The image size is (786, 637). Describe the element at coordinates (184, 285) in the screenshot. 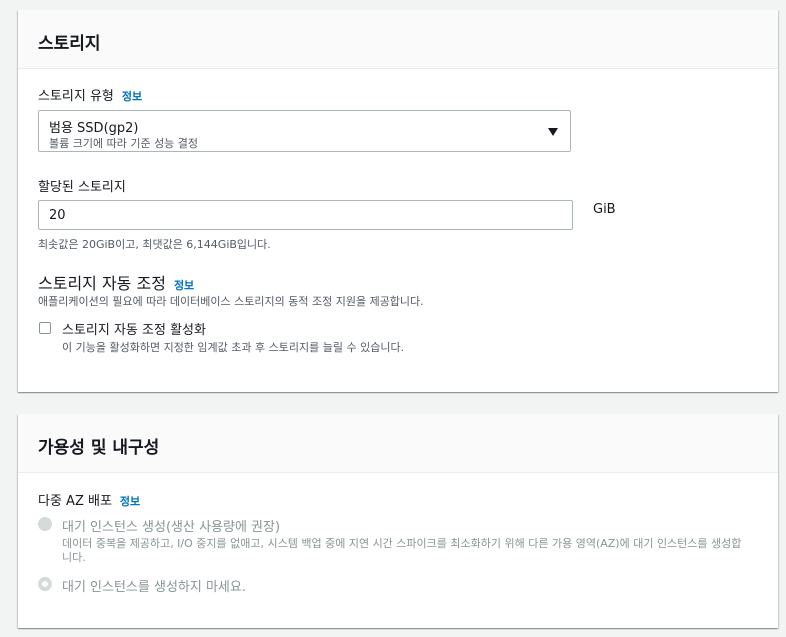

I see `autoscaling-info-link: 정보` at that location.